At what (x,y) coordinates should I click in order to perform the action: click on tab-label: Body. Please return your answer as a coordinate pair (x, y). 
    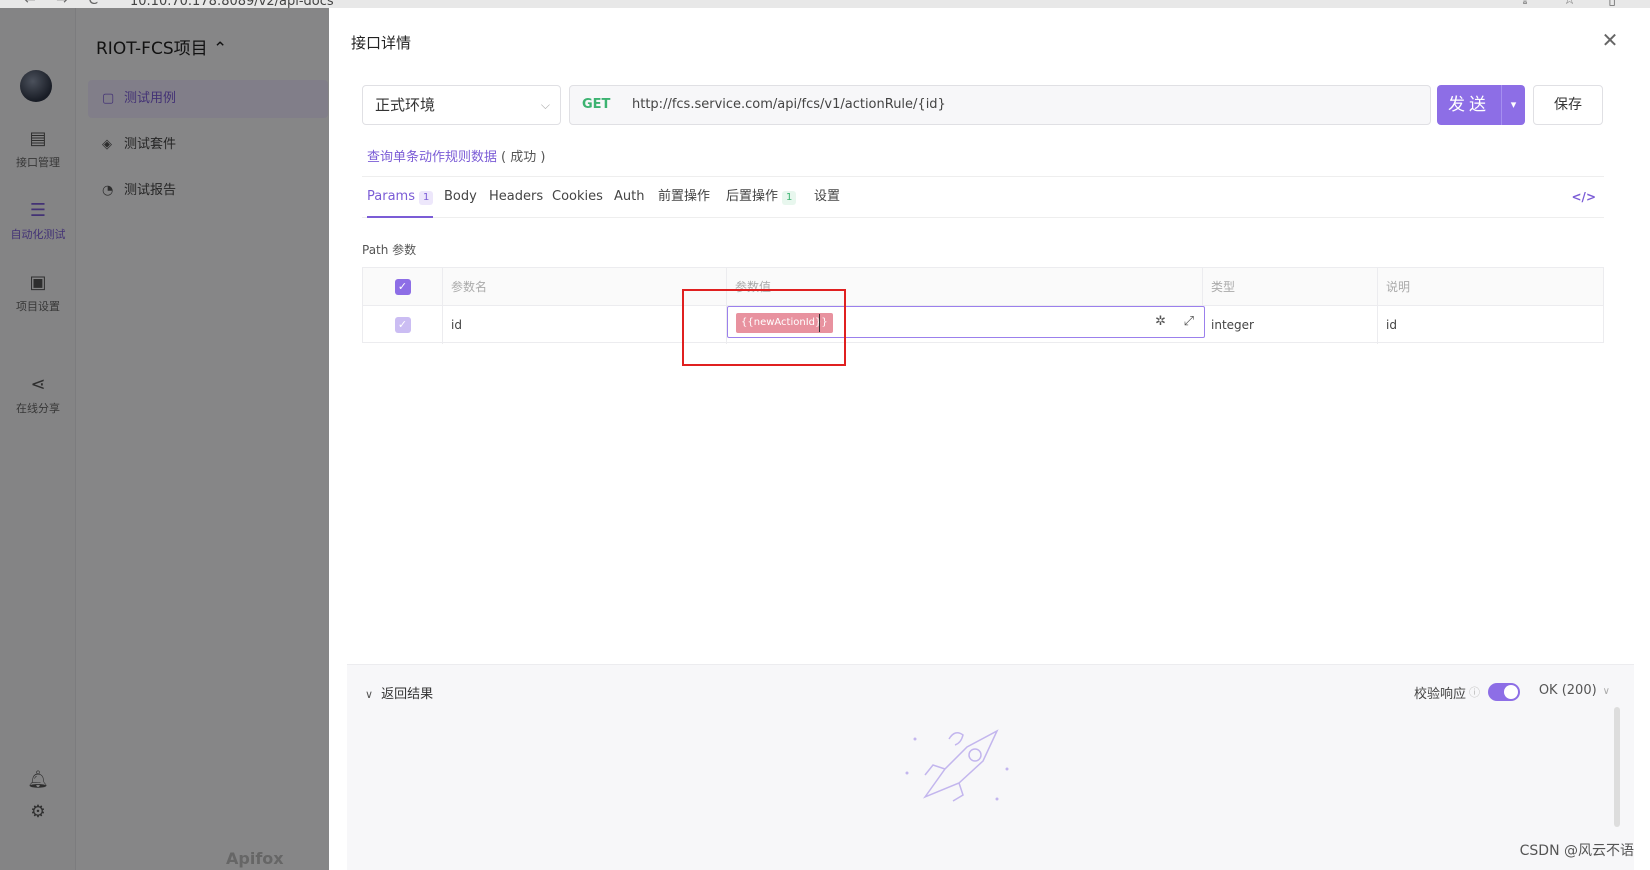
    Looking at the image, I should click on (460, 196).